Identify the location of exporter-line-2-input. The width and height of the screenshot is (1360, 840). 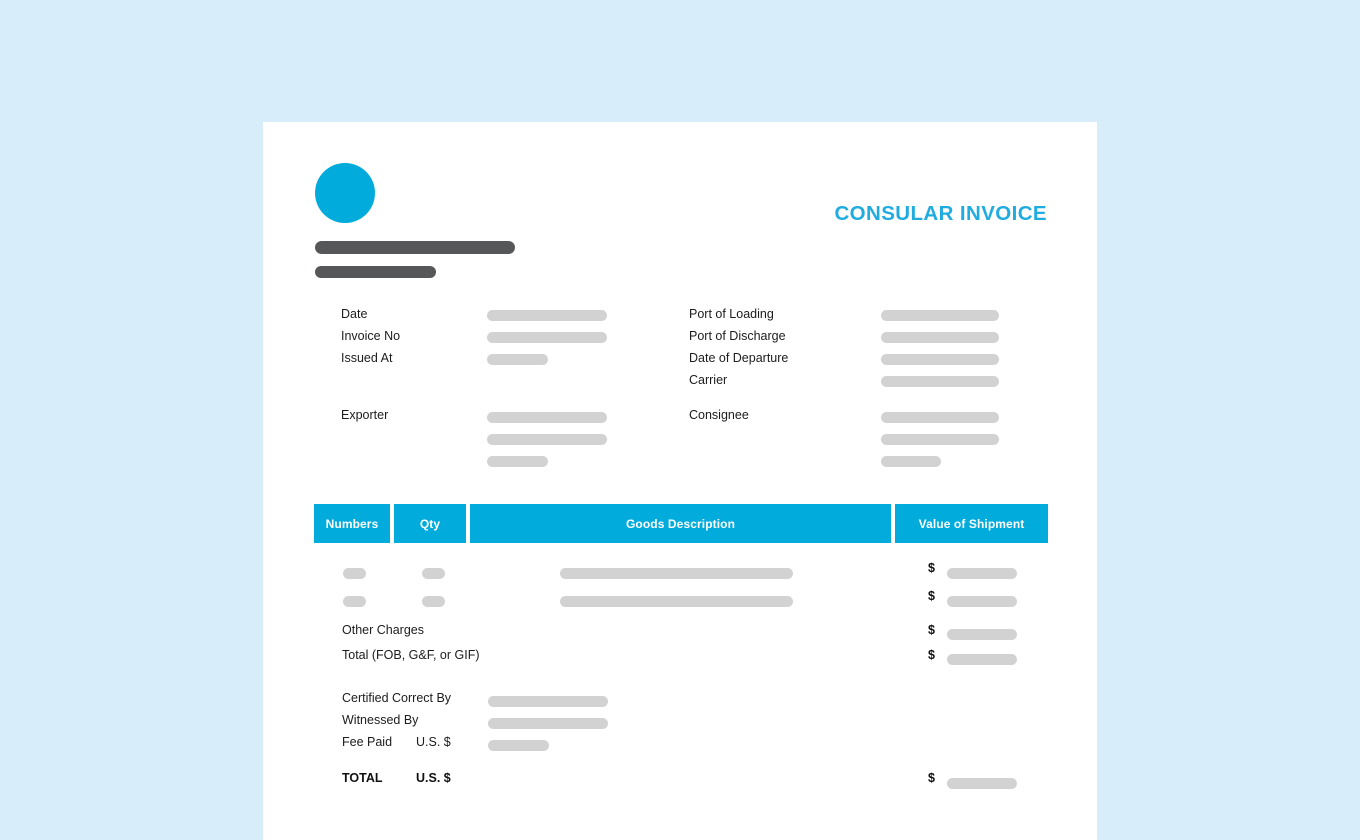
(547, 439).